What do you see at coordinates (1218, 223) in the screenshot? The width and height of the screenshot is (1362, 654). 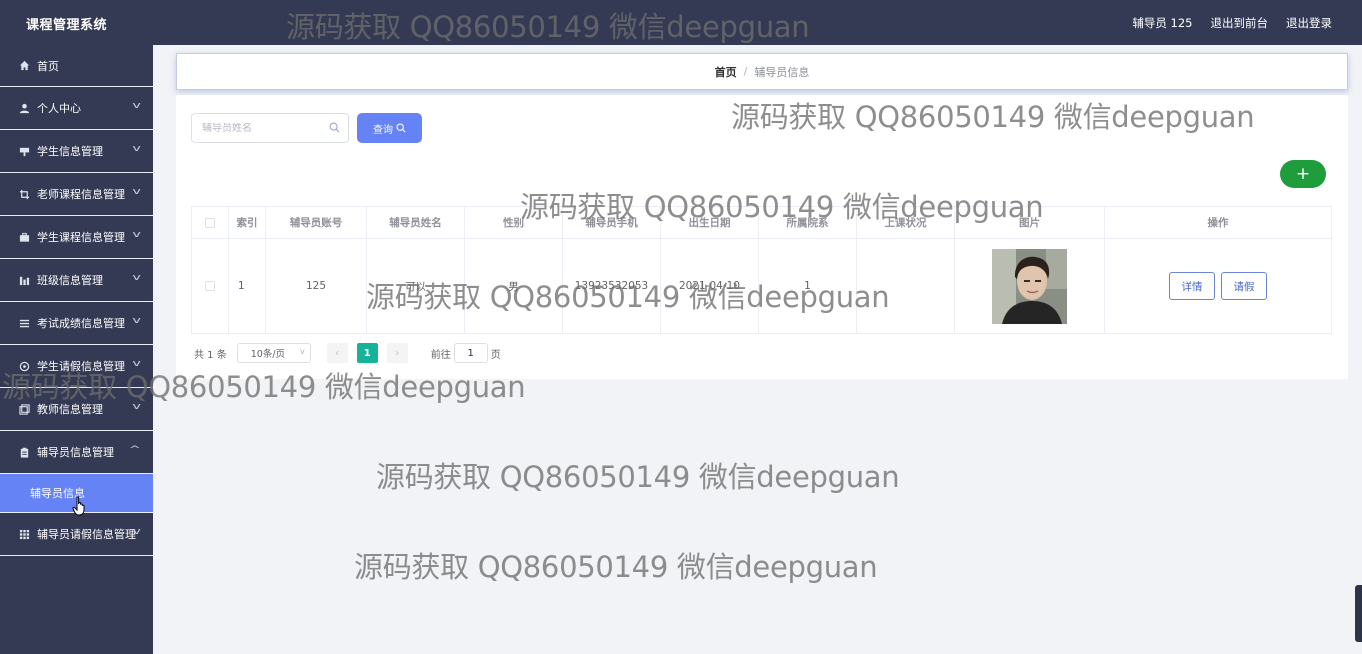 I see `column-header: 操作` at bounding box center [1218, 223].